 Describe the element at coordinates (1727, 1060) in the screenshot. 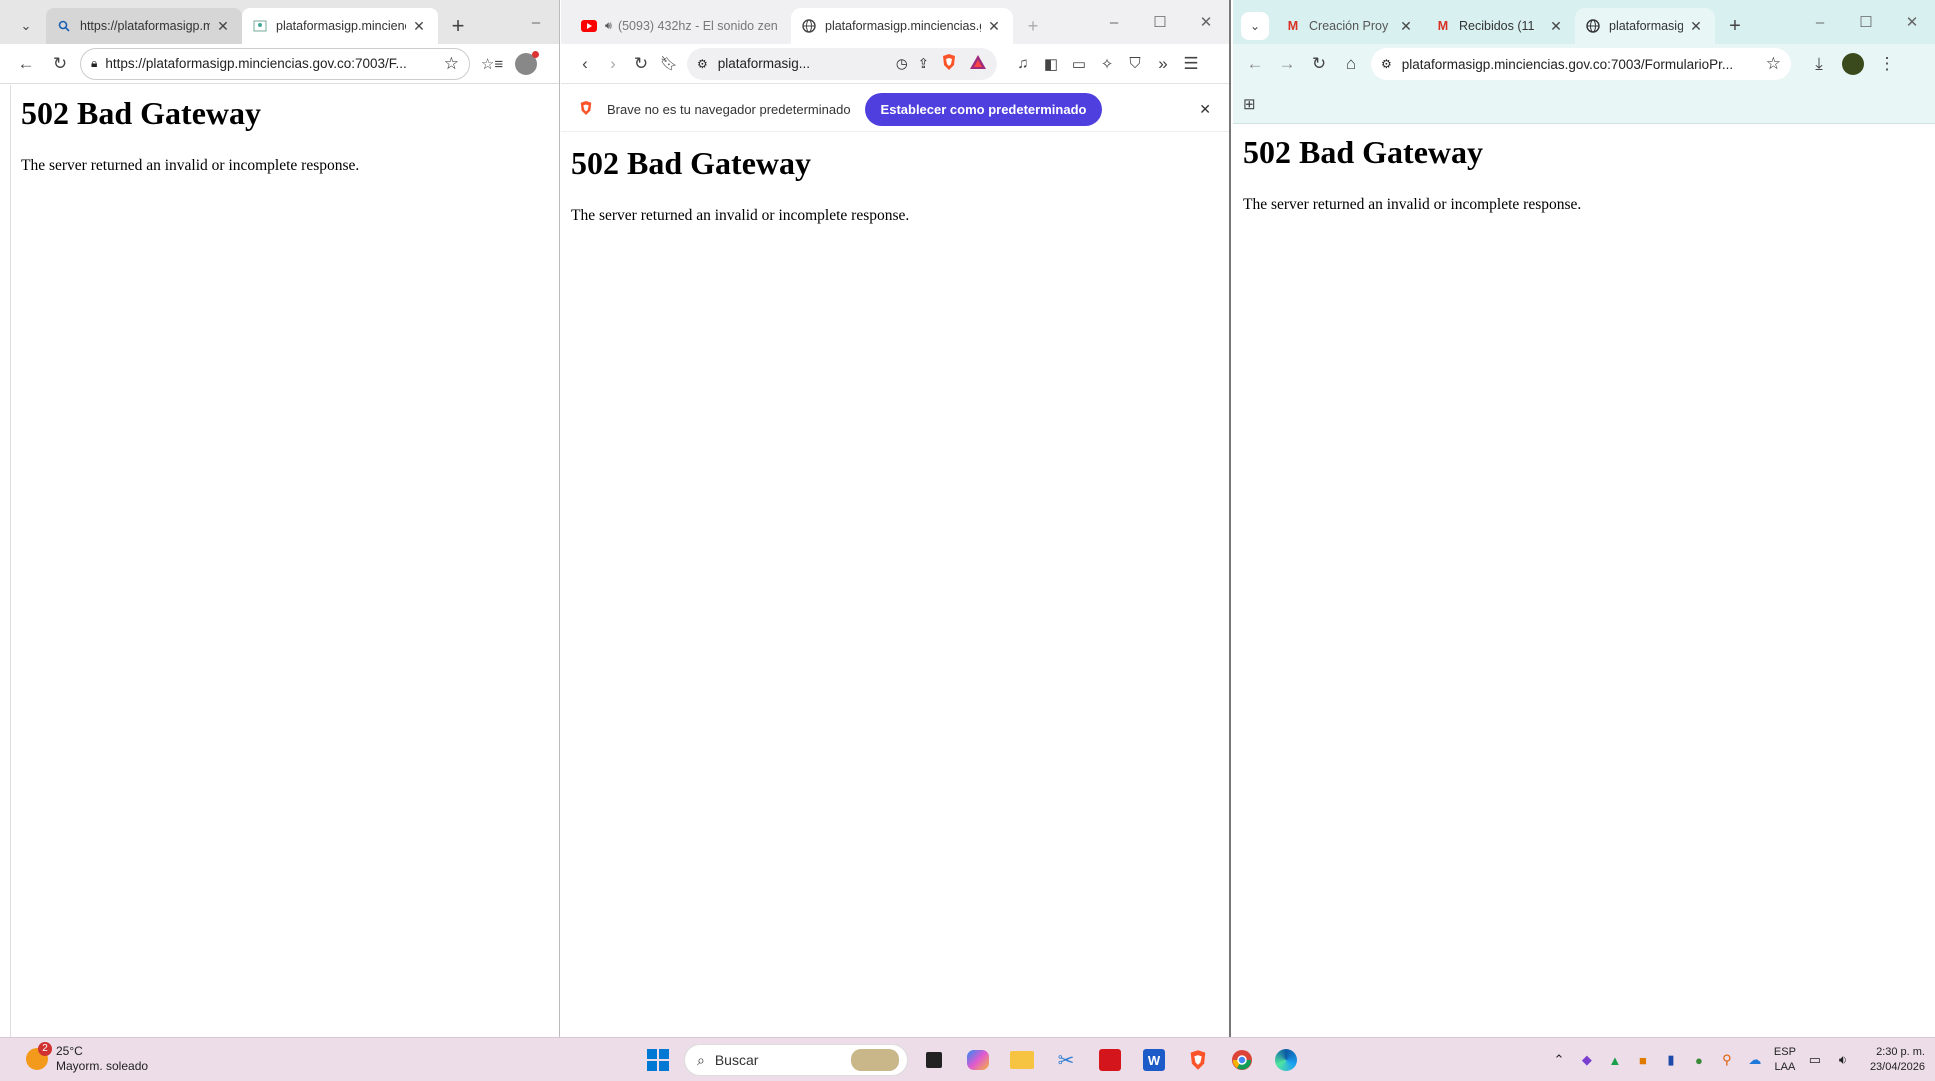

I see `tray-search-icon: ⚲` at that location.